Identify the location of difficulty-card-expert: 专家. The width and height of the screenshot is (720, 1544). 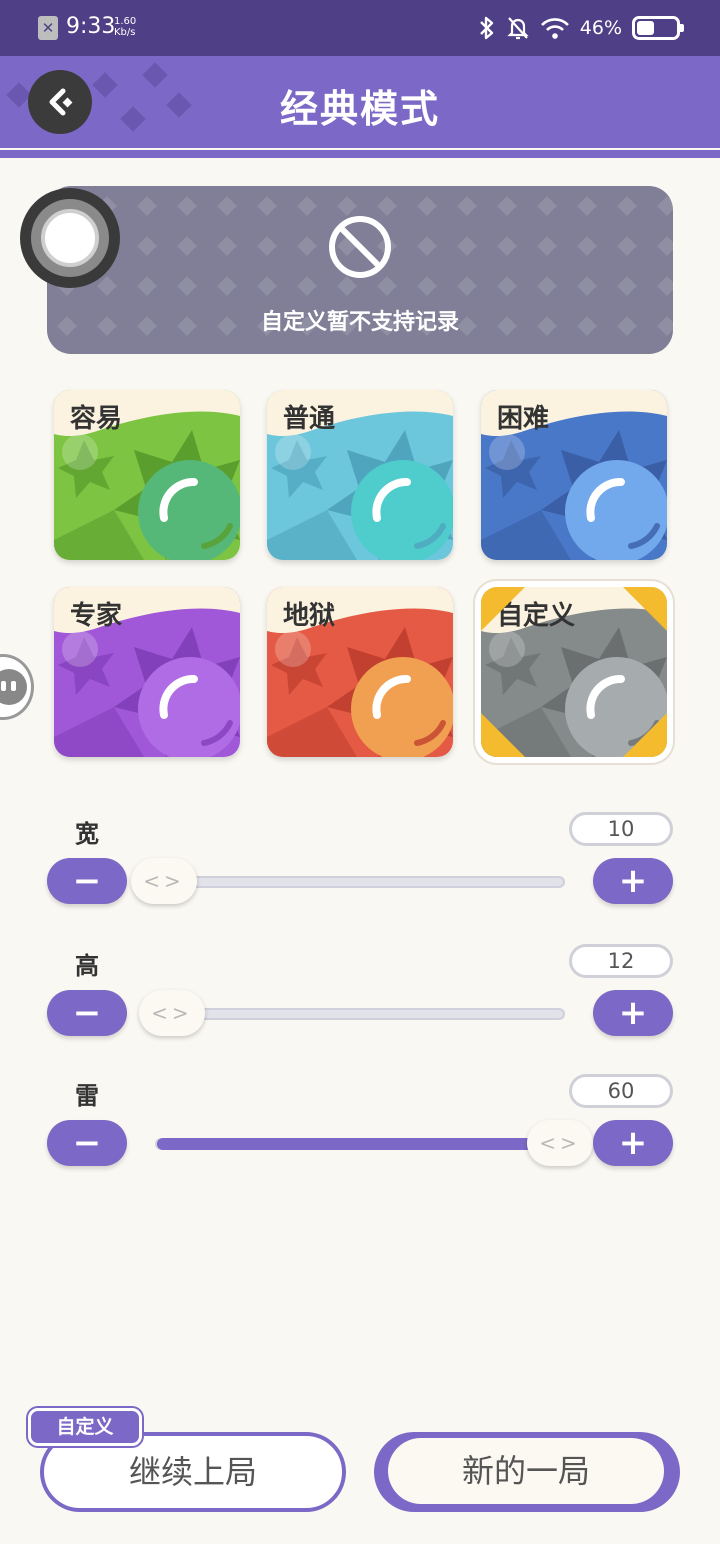
(147, 672).